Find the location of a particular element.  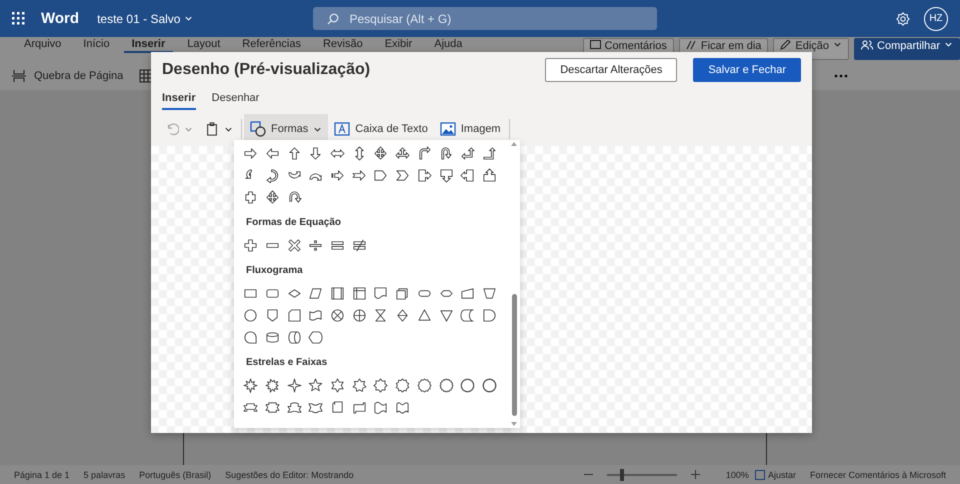

image-icon is located at coordinates (448, 129).